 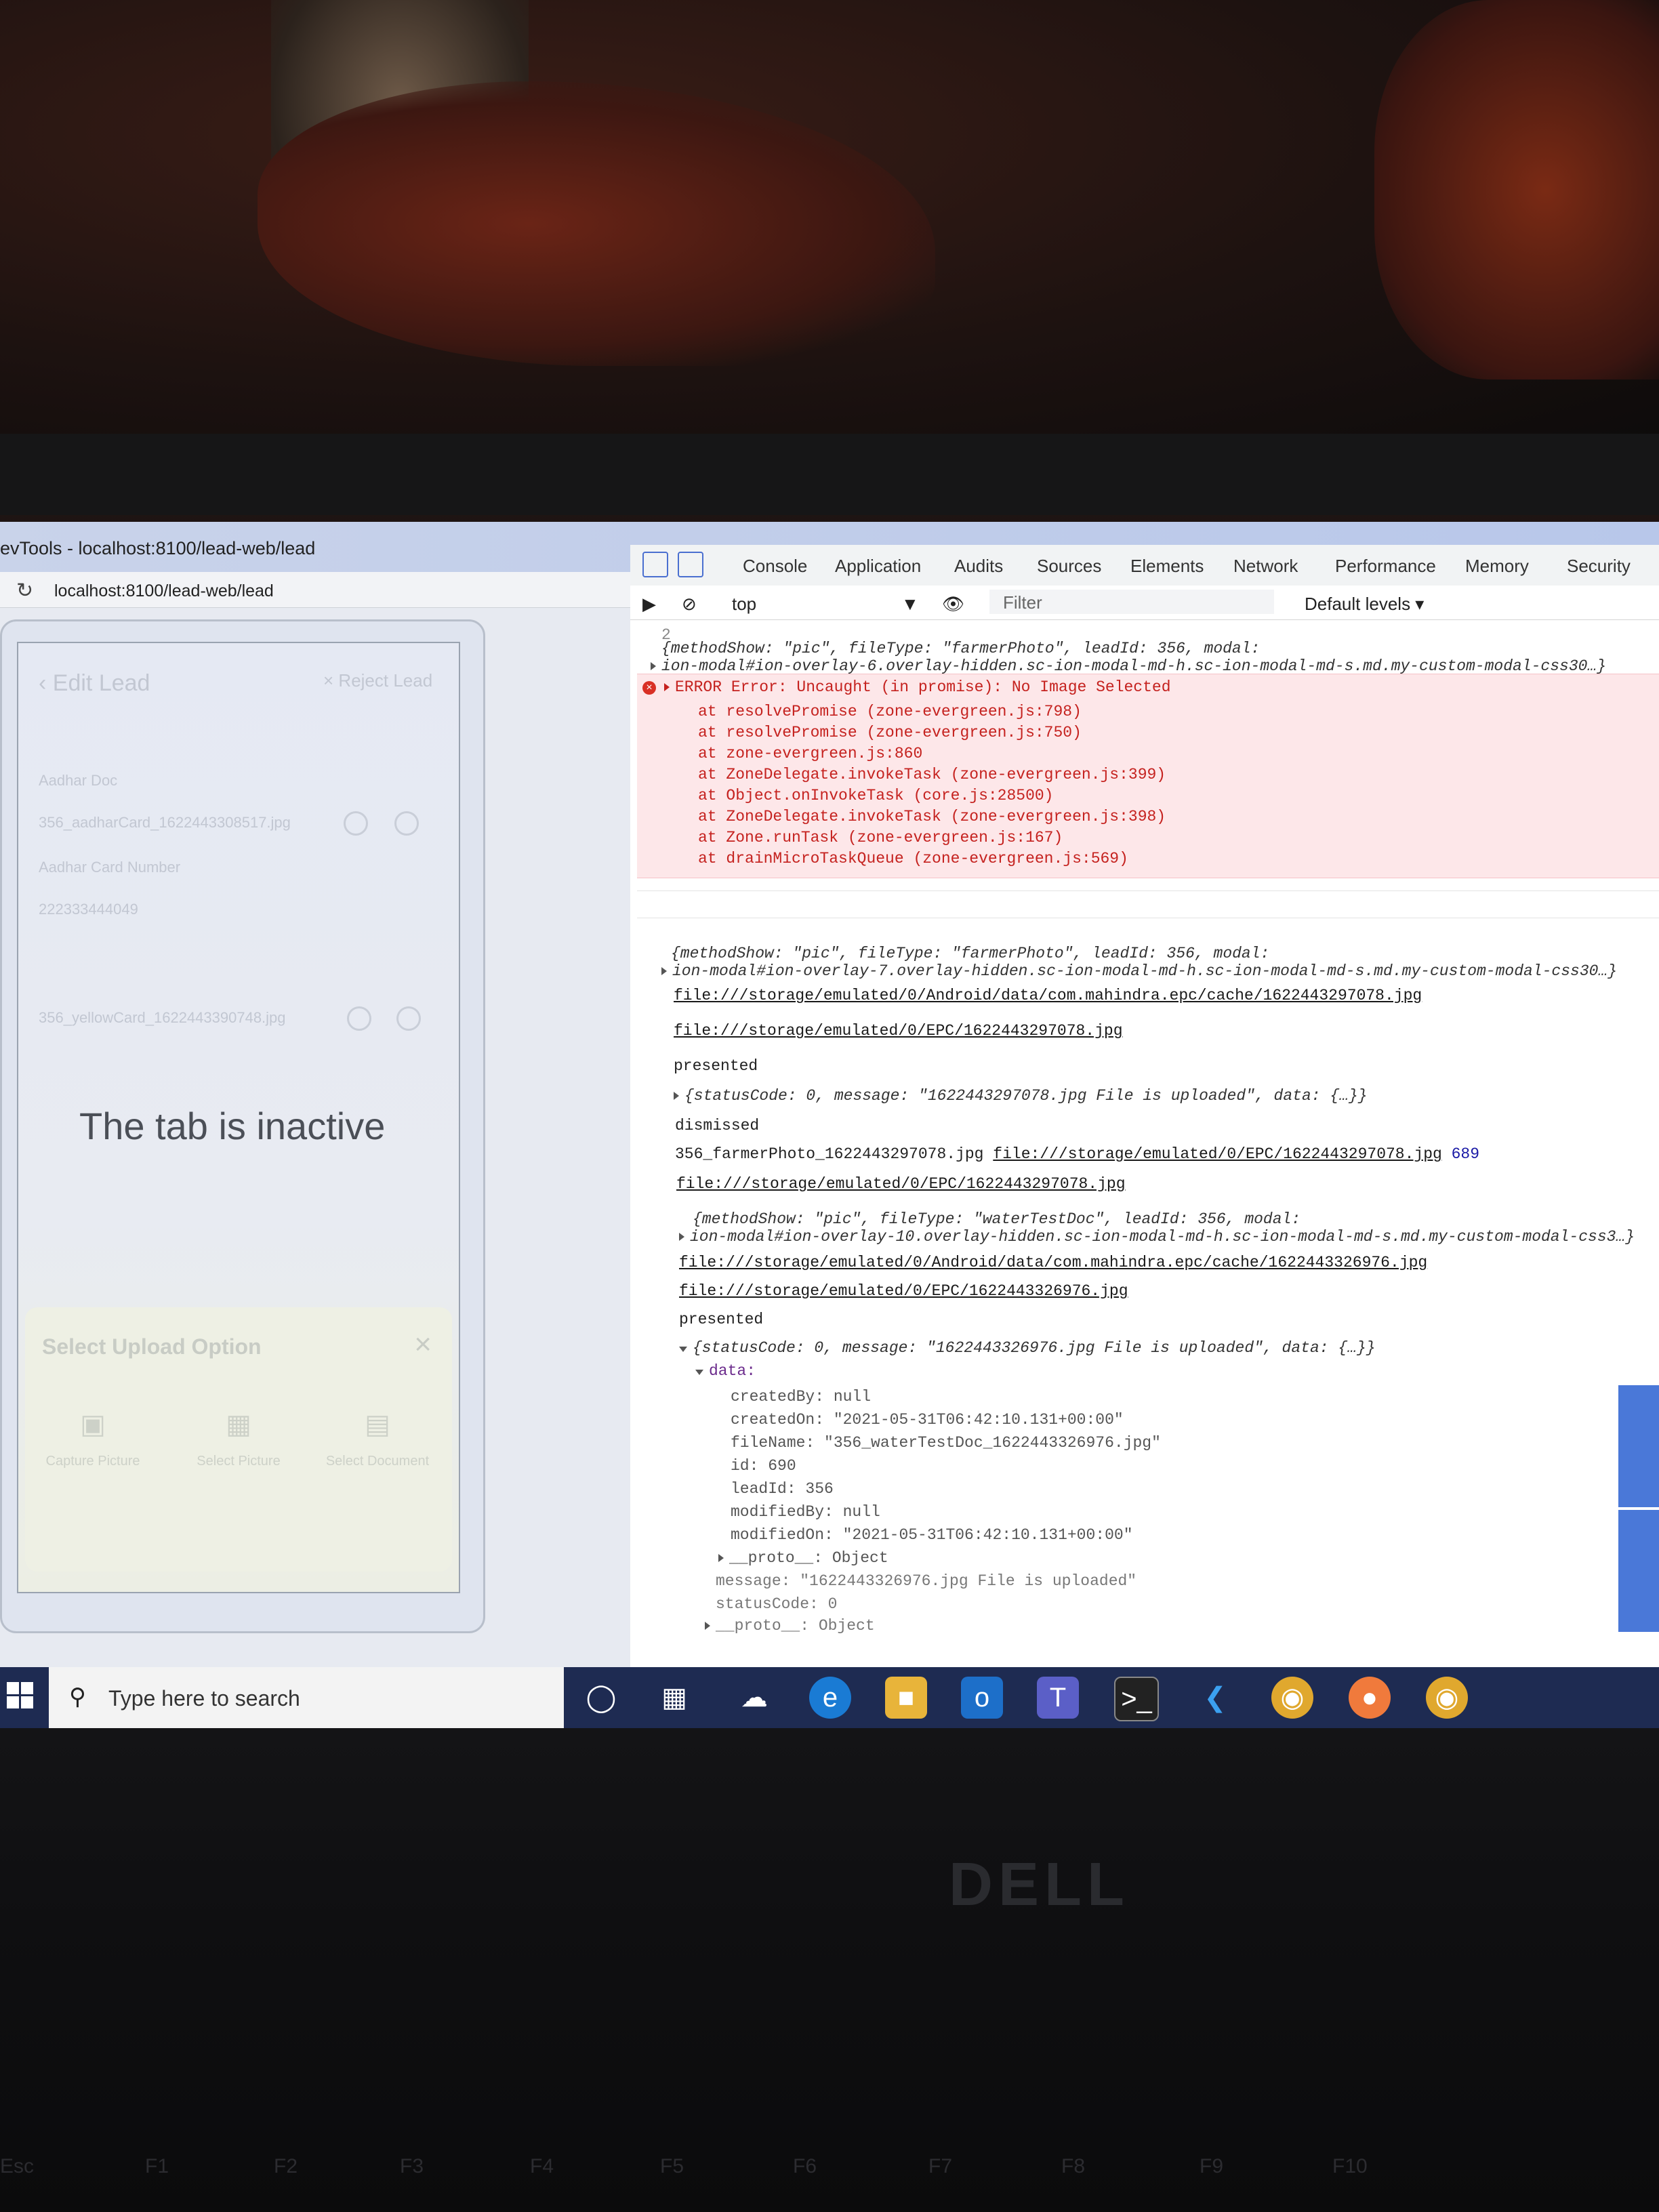 What do you see at coordinates (1350, 2166) in the screenshot?
I see `key: F10` at bounding box center [1350, 2166].